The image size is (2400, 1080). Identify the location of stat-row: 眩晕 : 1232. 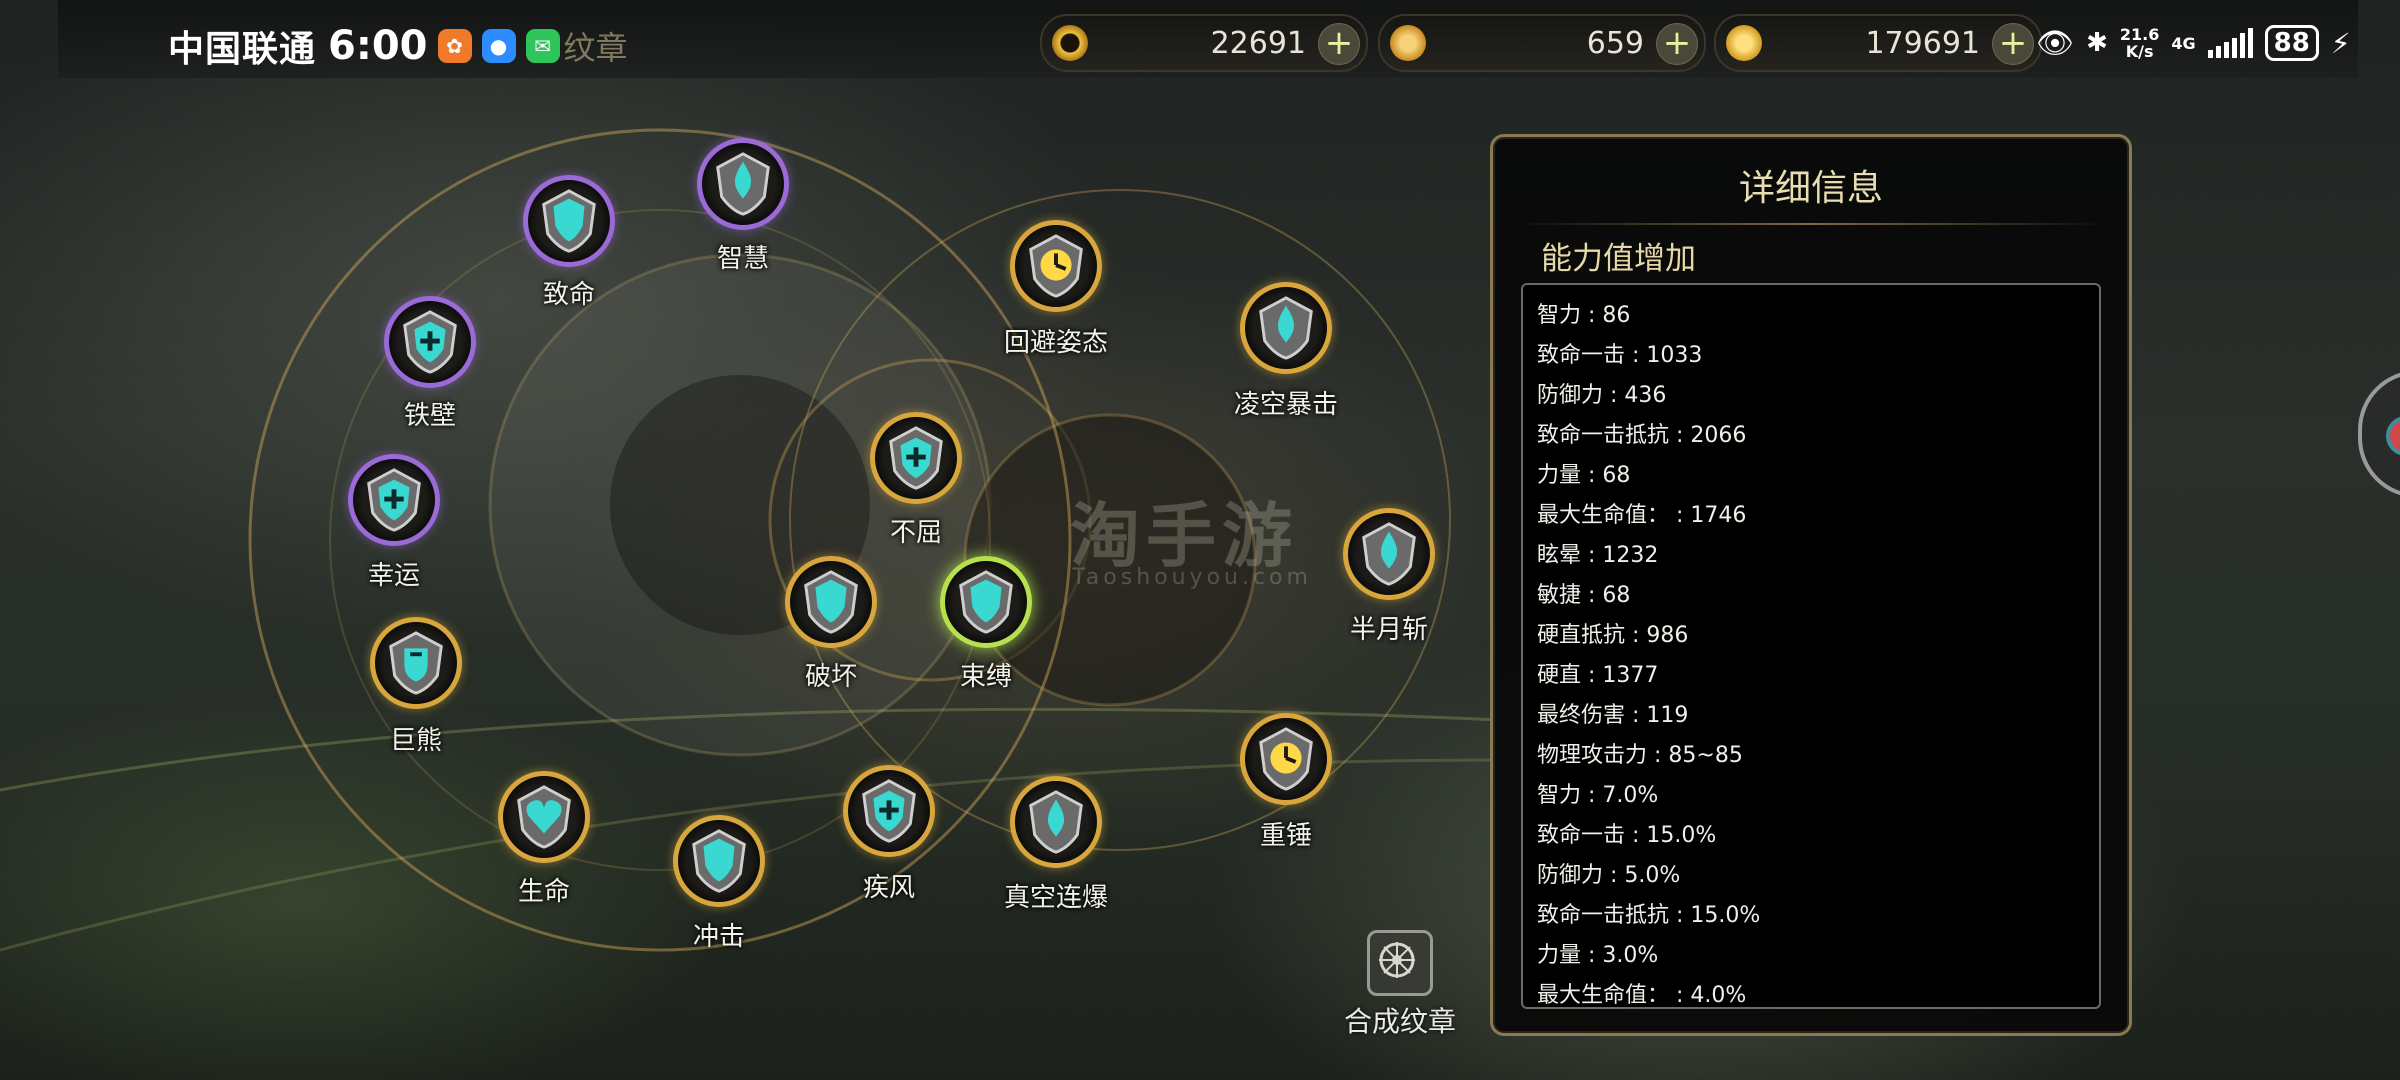
(1598, 555).